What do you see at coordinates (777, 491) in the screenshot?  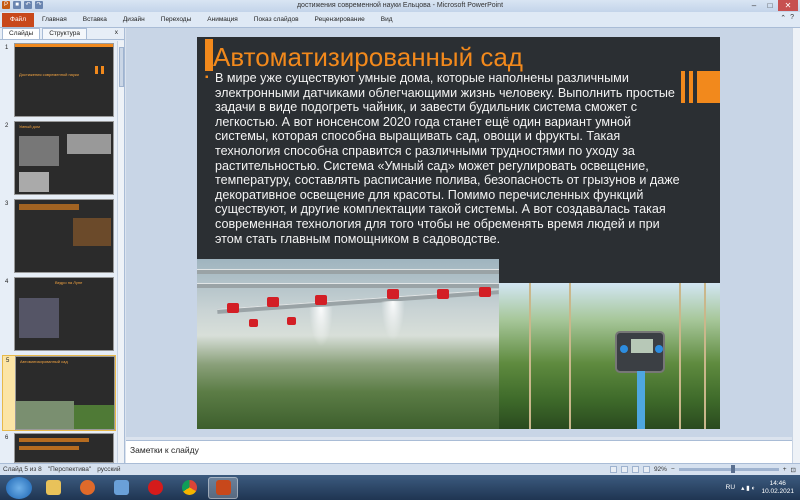 I see `clock-date: 10.02.2021` at bounding box center [777, 491].